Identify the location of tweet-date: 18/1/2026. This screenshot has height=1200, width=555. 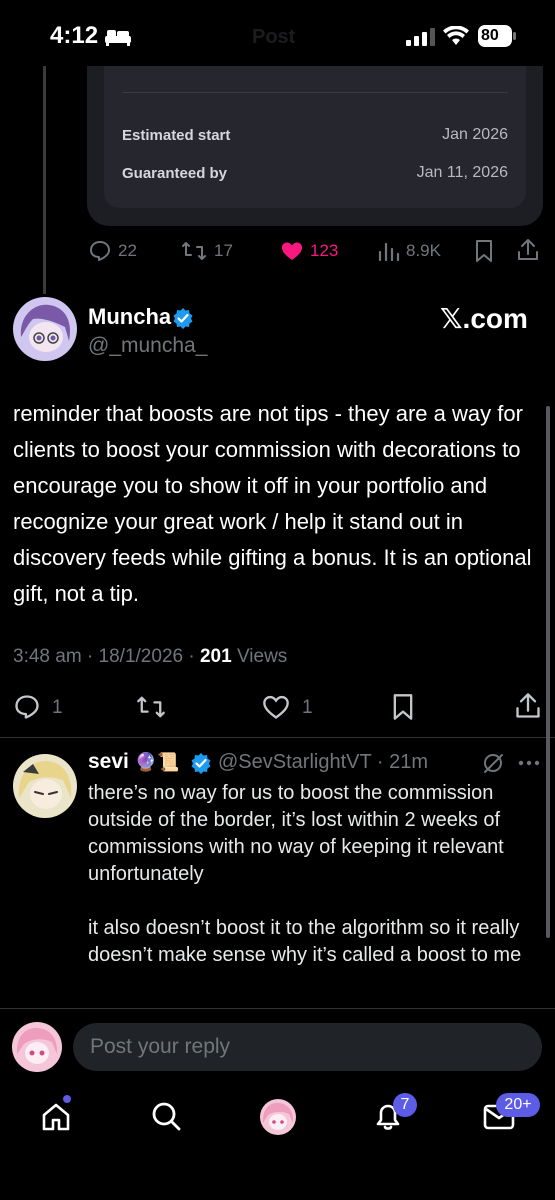
(141, 656).